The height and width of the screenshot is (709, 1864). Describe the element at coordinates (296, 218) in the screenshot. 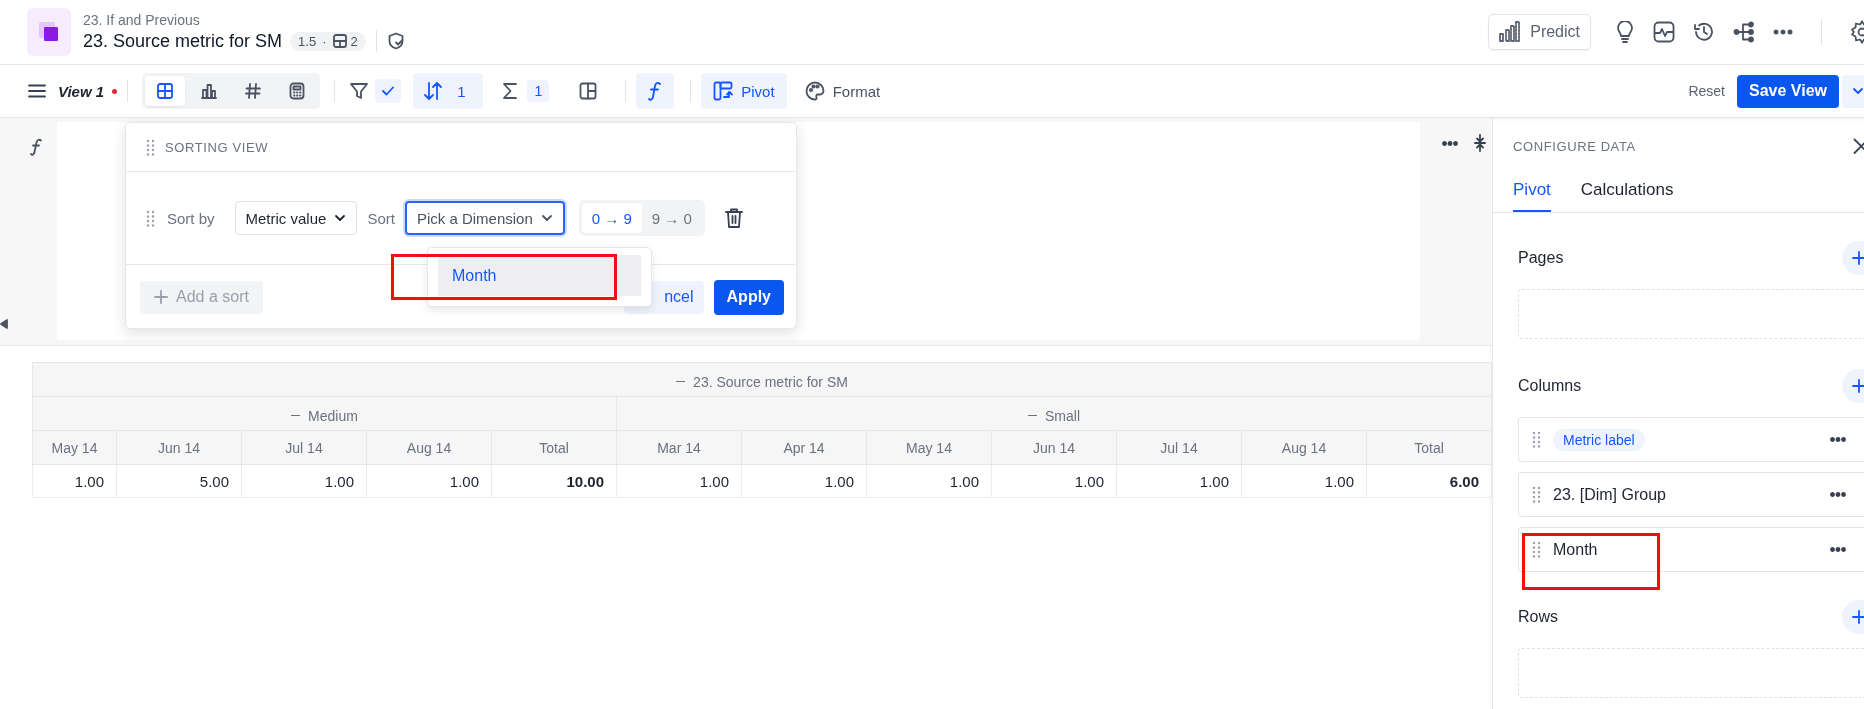

I see `metric-select: Metric value` at that location.